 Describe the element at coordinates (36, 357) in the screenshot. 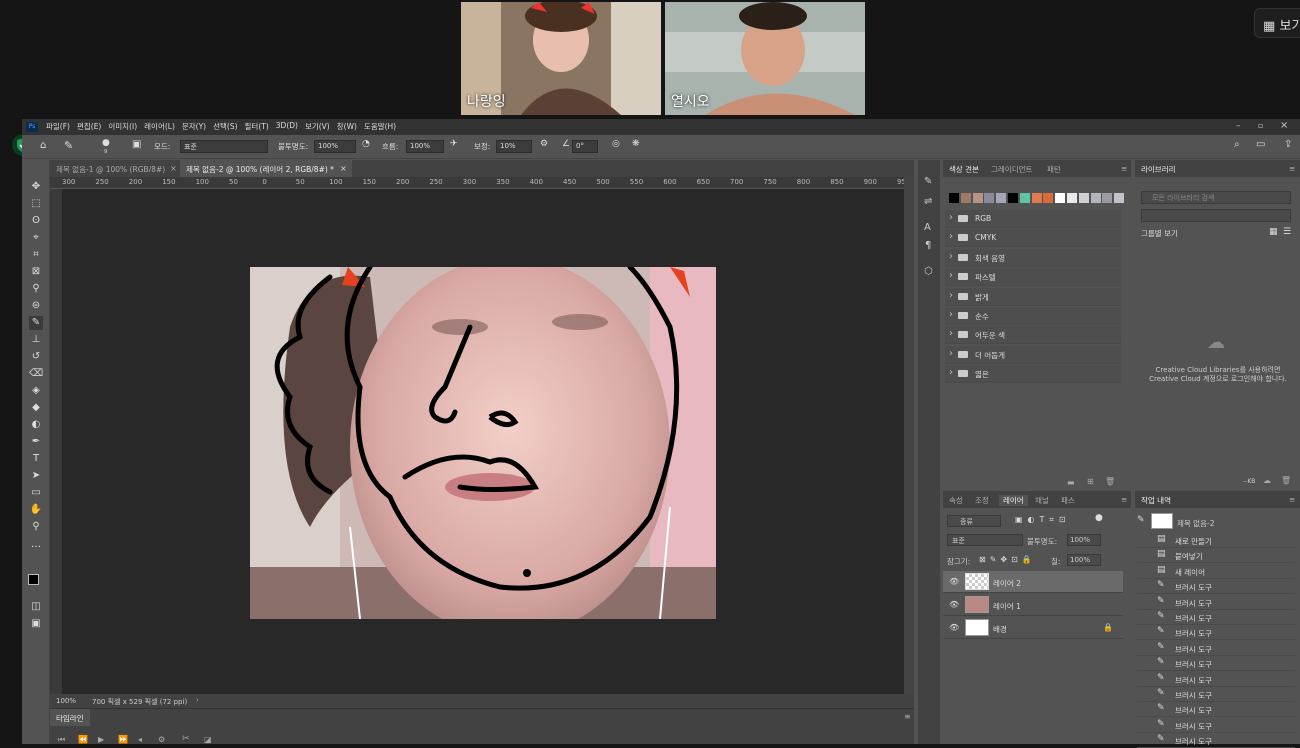

I see `history-brush-tool-icon: ↺` at that location.